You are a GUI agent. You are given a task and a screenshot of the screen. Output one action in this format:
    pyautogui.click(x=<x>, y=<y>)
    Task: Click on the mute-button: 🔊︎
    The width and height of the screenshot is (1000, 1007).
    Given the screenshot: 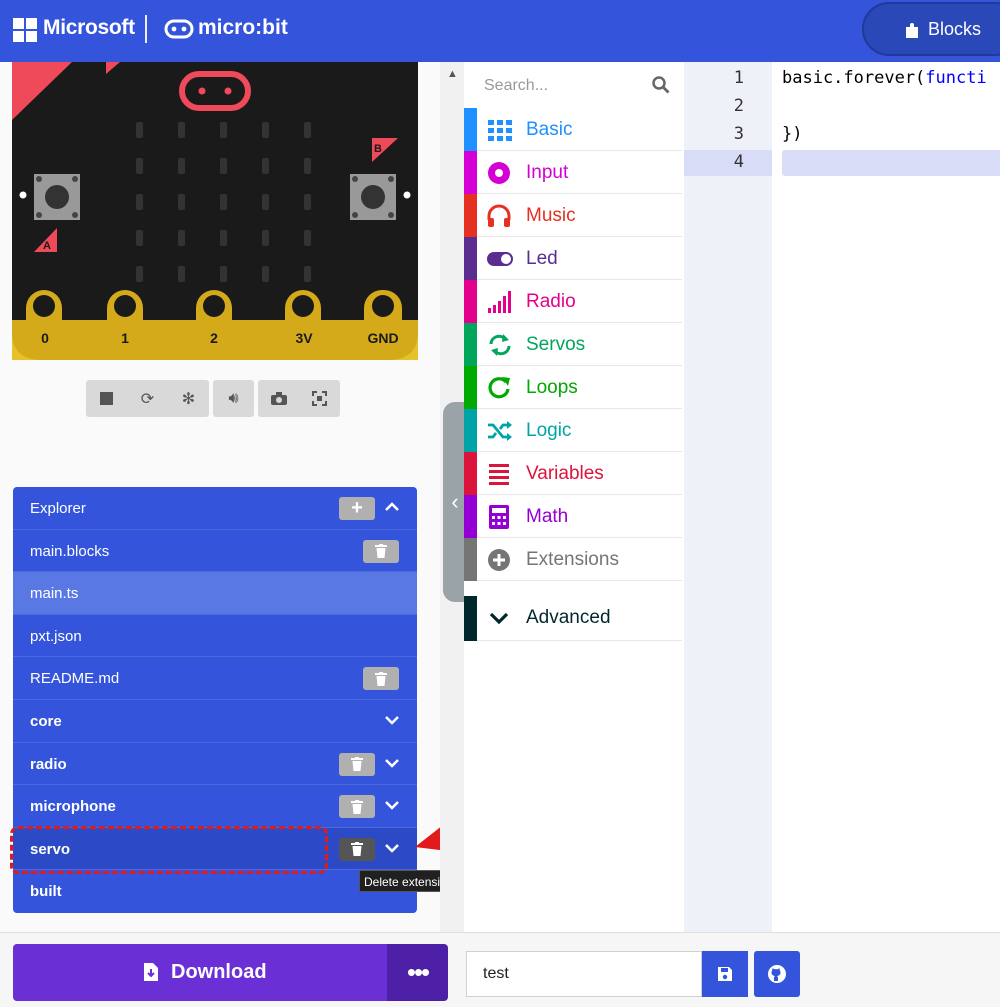 What is the action you would take?
    pyautogui.click(x=233, y=398)
    